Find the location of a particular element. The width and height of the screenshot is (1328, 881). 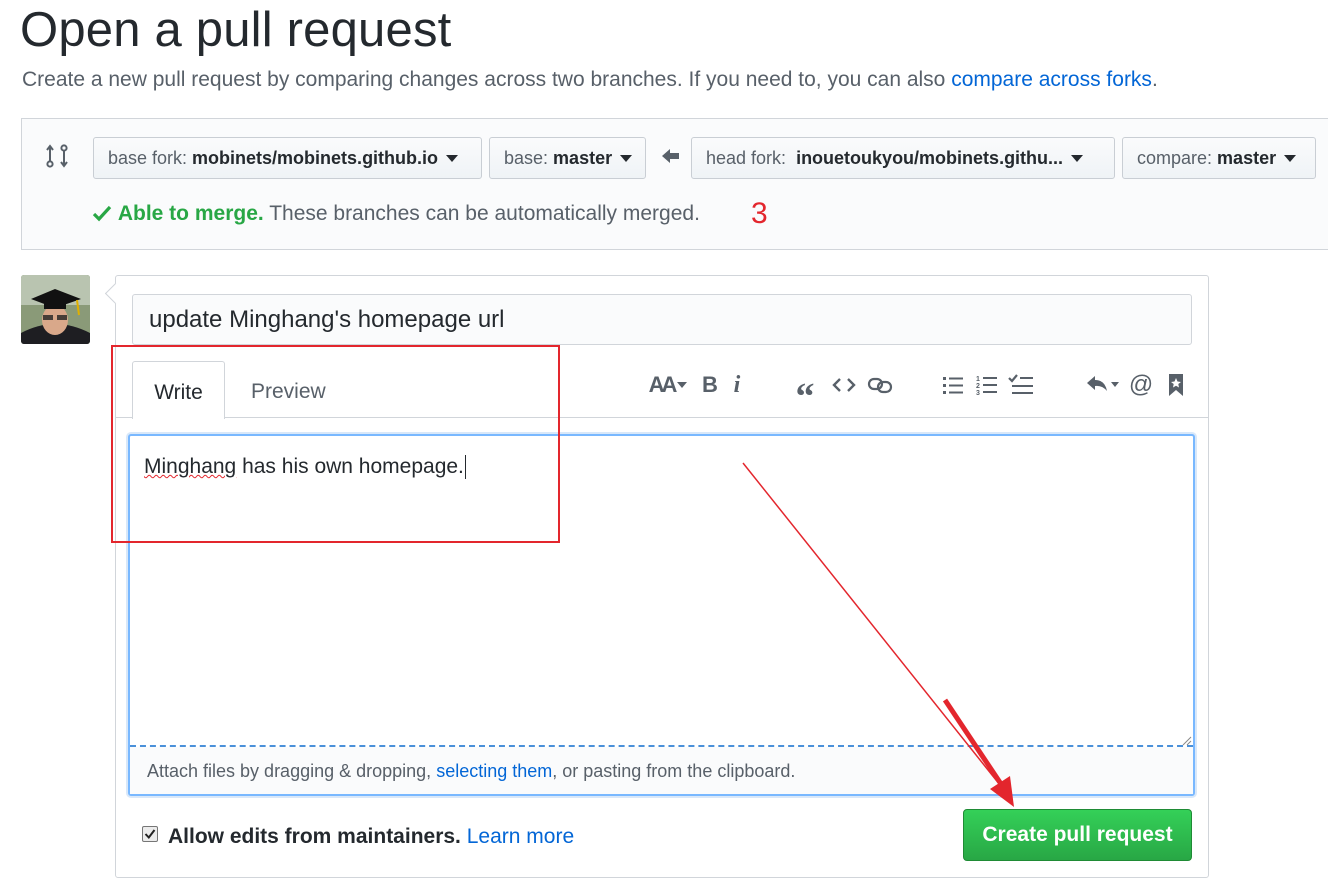

unordered-list-button is located at coordinates (953, 385).